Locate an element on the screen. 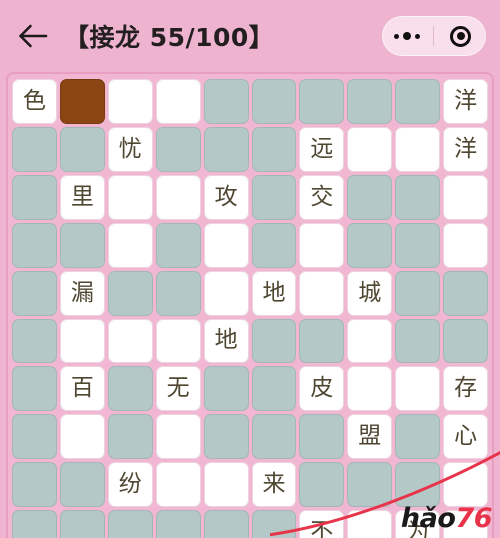 This screenshot has width=500, height=538. grid-cell-text: 色 is located at coordinates (34, 100).